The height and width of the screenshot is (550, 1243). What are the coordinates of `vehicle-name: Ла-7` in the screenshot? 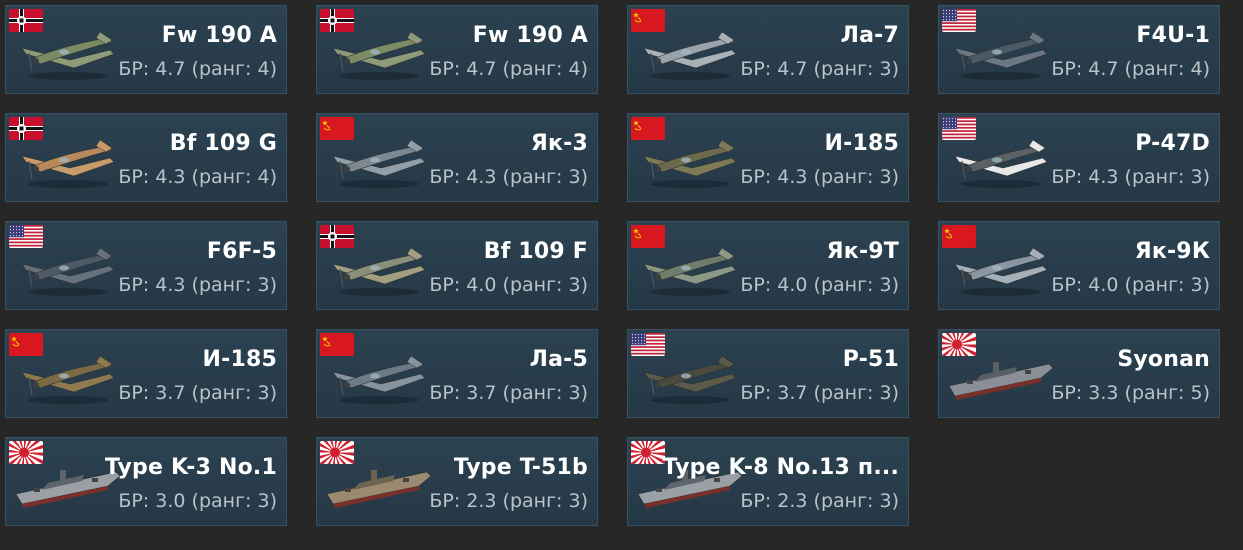 It's located at (869, 35).